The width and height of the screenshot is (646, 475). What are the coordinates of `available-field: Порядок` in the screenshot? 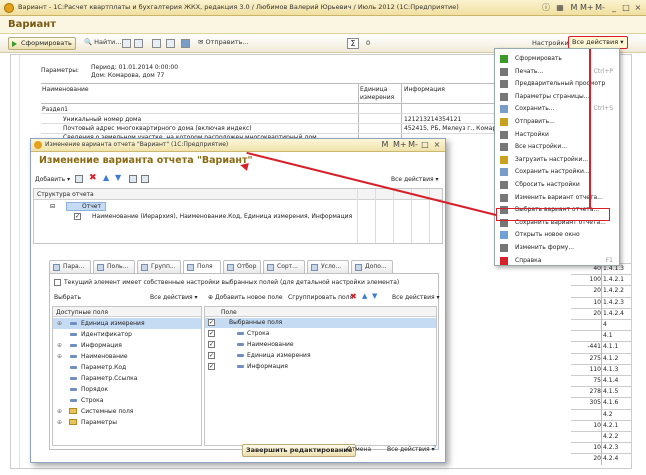 It's located at (127, 389).